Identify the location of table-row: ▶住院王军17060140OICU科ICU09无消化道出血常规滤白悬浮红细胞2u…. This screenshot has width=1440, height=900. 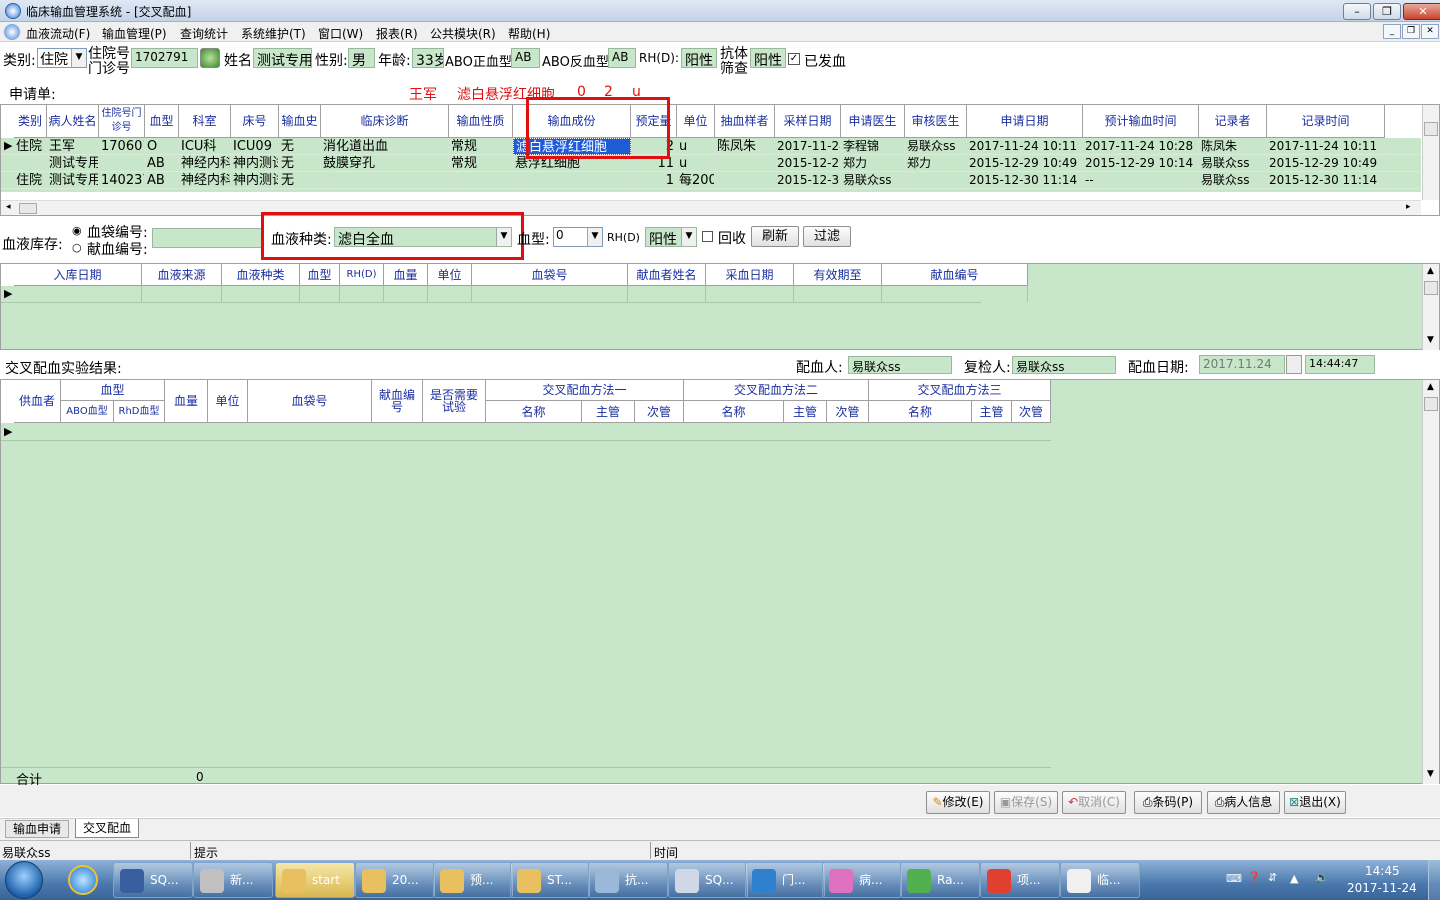
(711, 146).